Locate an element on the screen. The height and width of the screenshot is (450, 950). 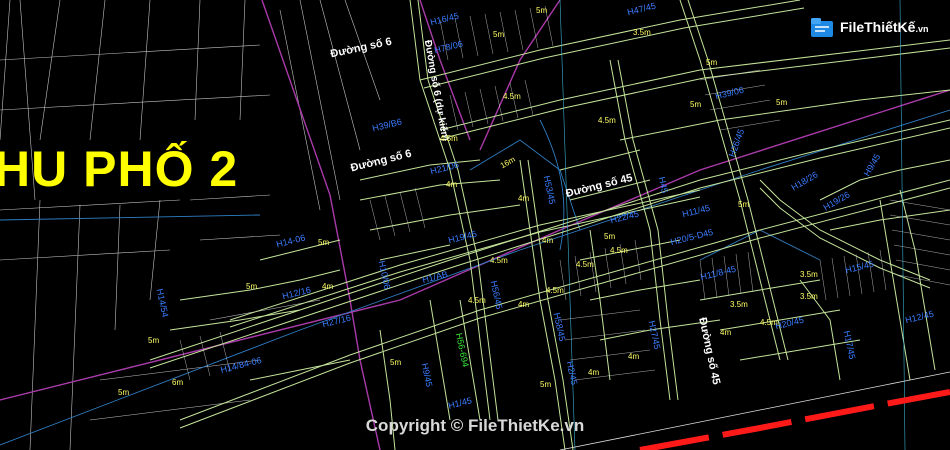
copyright-watermark: Copyright © FileThietKe.vn is located at coordinates (475, 425).